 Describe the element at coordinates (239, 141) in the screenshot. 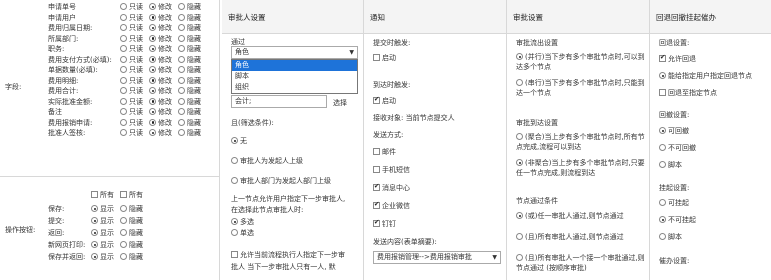

I see `condition-option: 无` at that location.